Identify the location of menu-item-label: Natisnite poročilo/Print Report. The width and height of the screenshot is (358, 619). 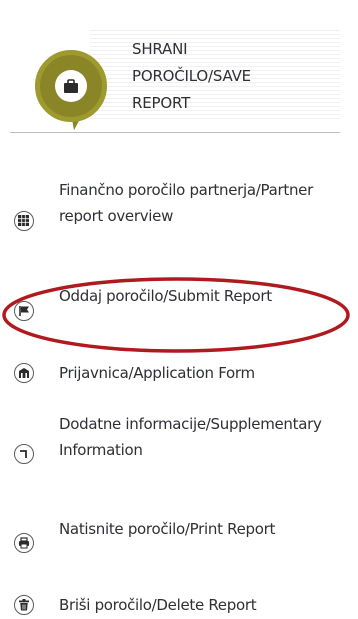
(167, 529).